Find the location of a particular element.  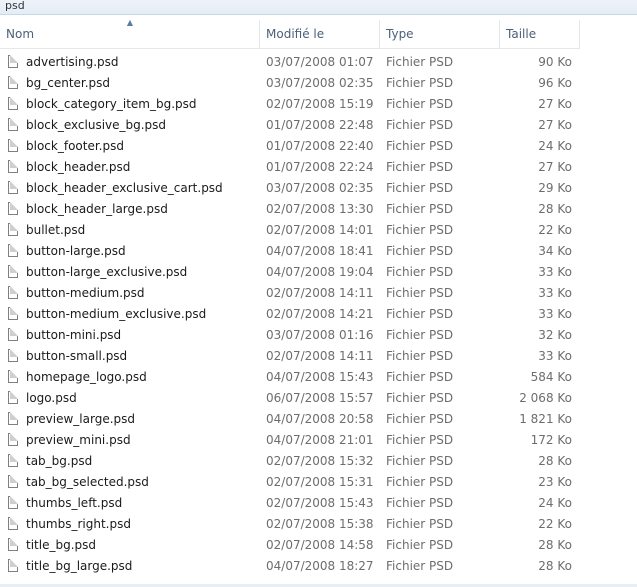

sort-ascending-icon: ▲ is located at coordinates (130, 22).